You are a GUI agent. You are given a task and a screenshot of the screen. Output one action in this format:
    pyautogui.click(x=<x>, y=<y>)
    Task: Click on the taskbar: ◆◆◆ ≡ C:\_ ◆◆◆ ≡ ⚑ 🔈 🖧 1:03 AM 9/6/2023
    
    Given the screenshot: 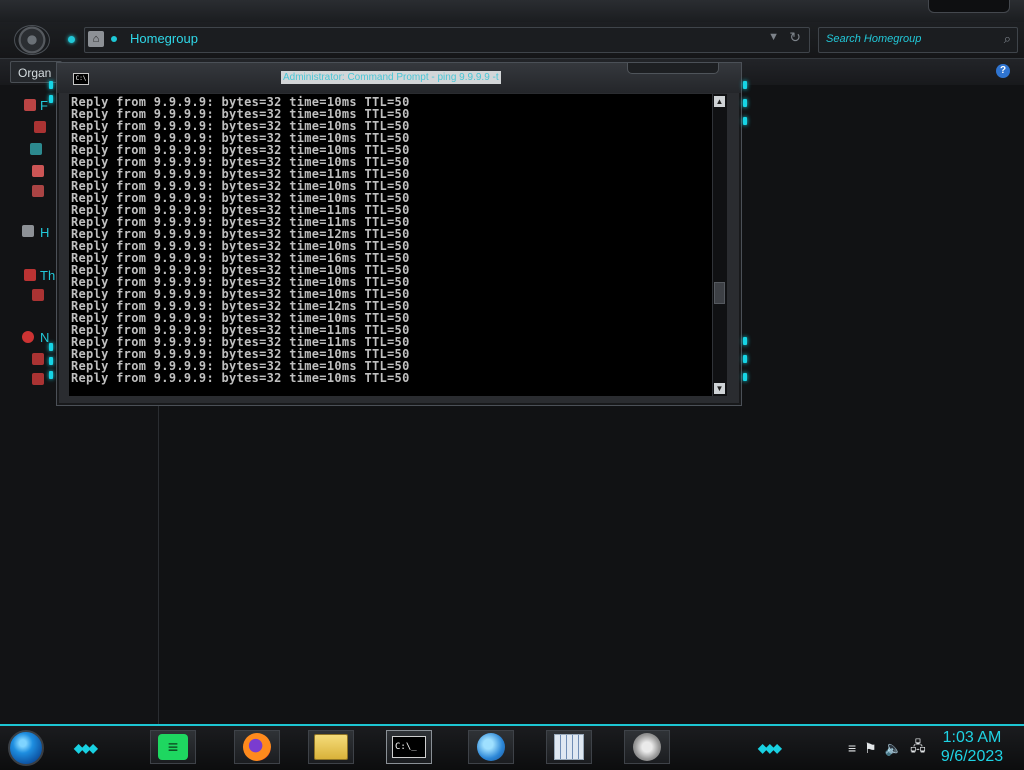 What is the action you would take?
    pyautogui.click(x=512, y=747)
    